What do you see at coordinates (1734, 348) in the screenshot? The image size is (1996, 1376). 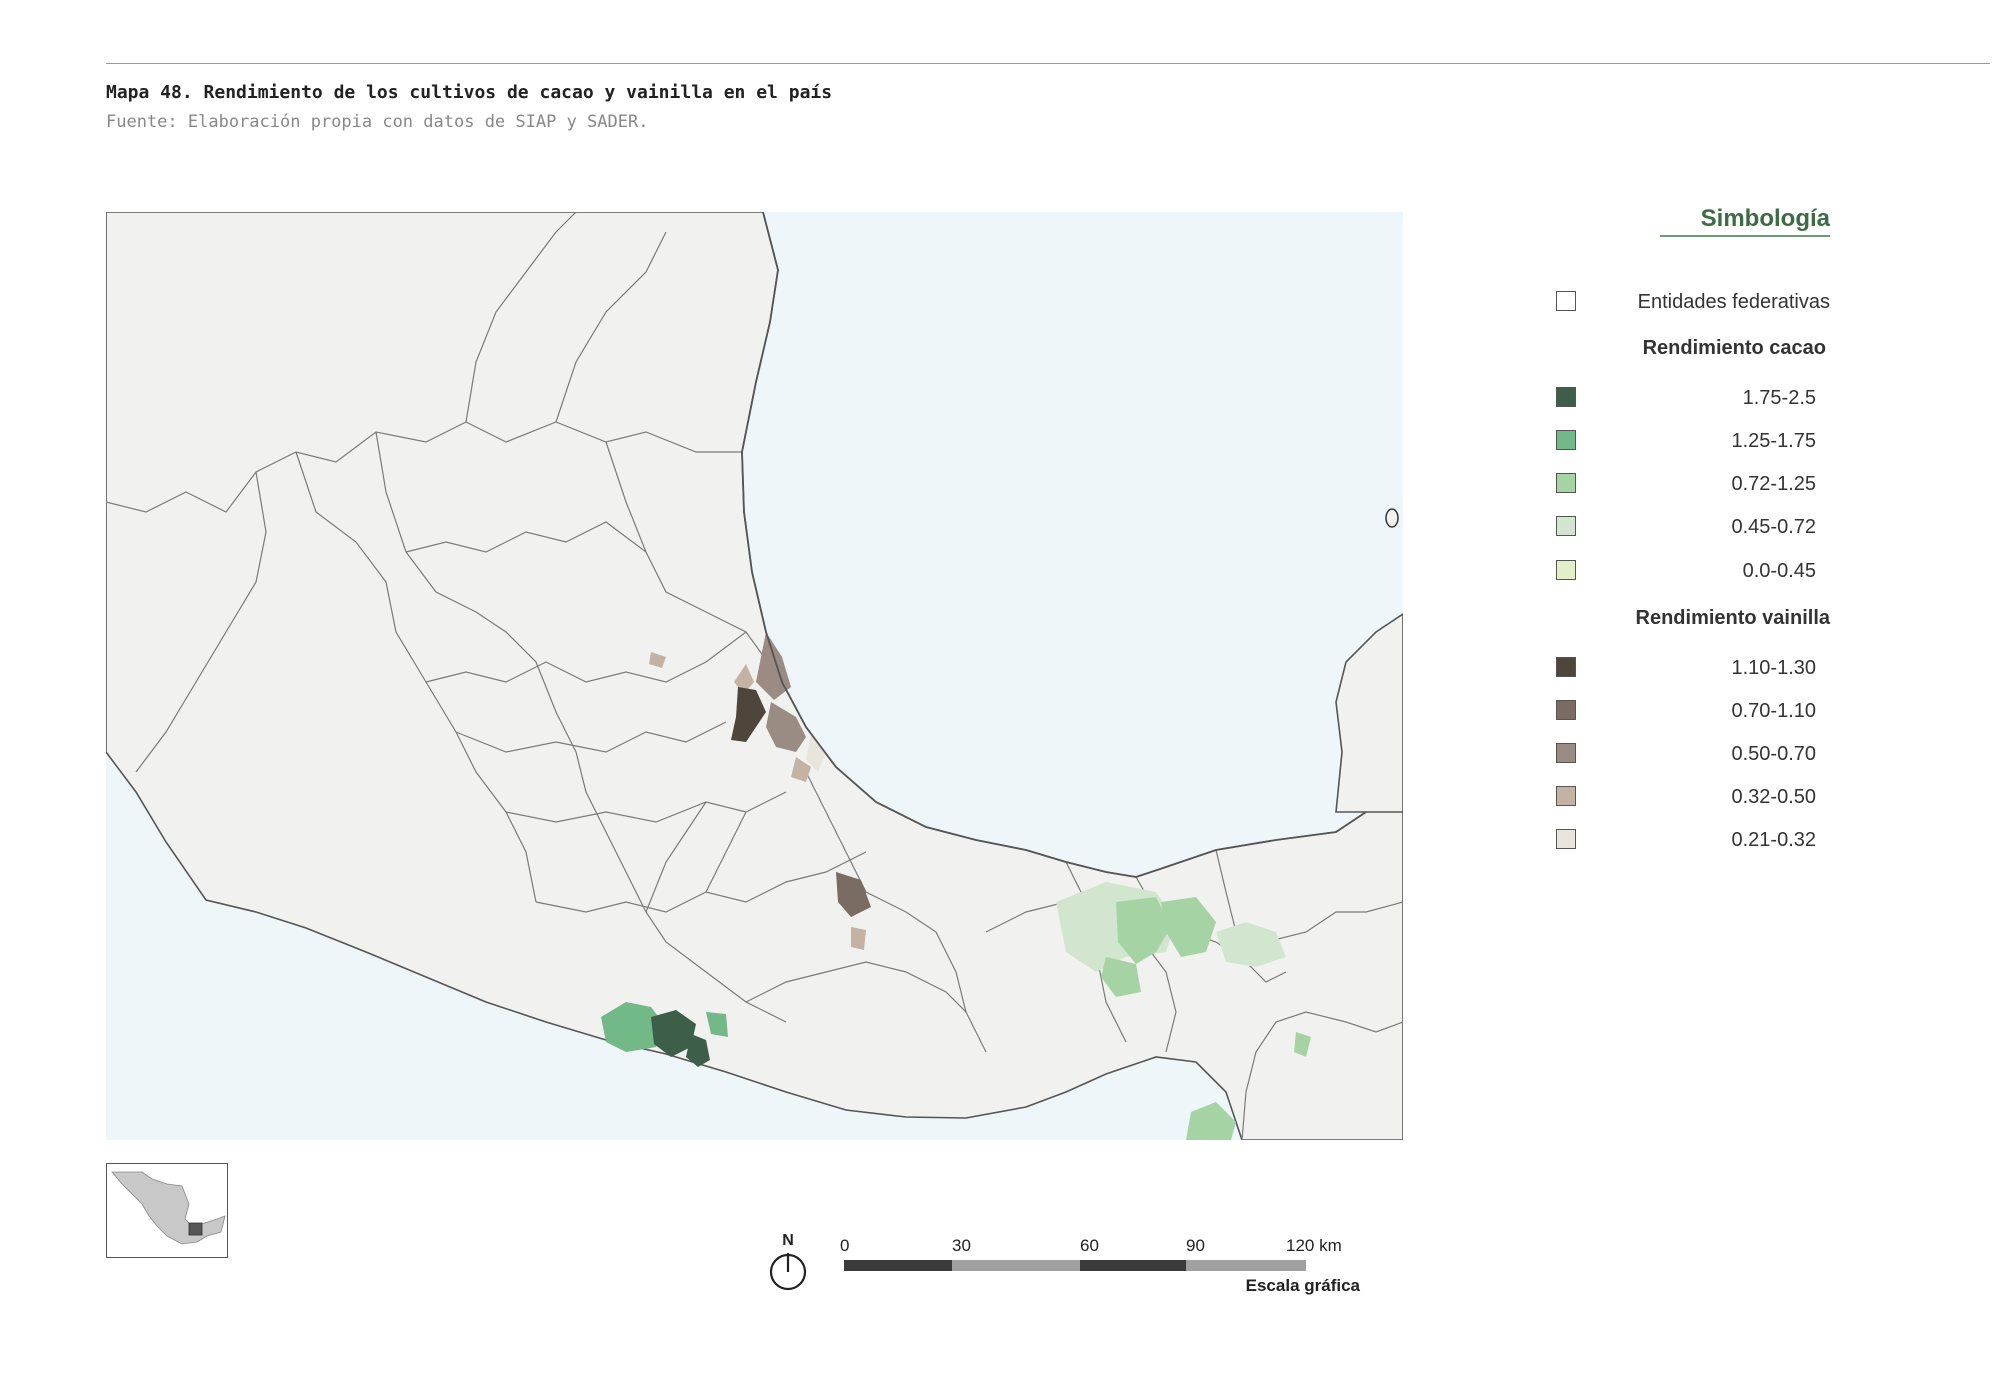 I see `cacao-heading: Rendimiento cacao` at bounding box center [1734, 348].